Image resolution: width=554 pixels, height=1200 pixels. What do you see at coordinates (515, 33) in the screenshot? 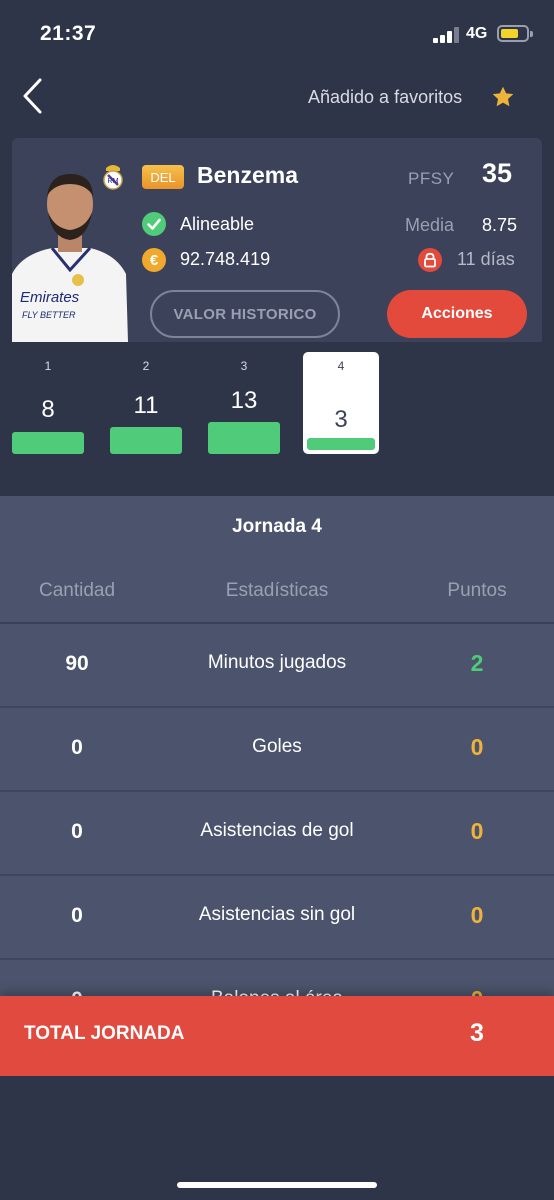
I see `battery-icon` at bounding box center [515, 33].